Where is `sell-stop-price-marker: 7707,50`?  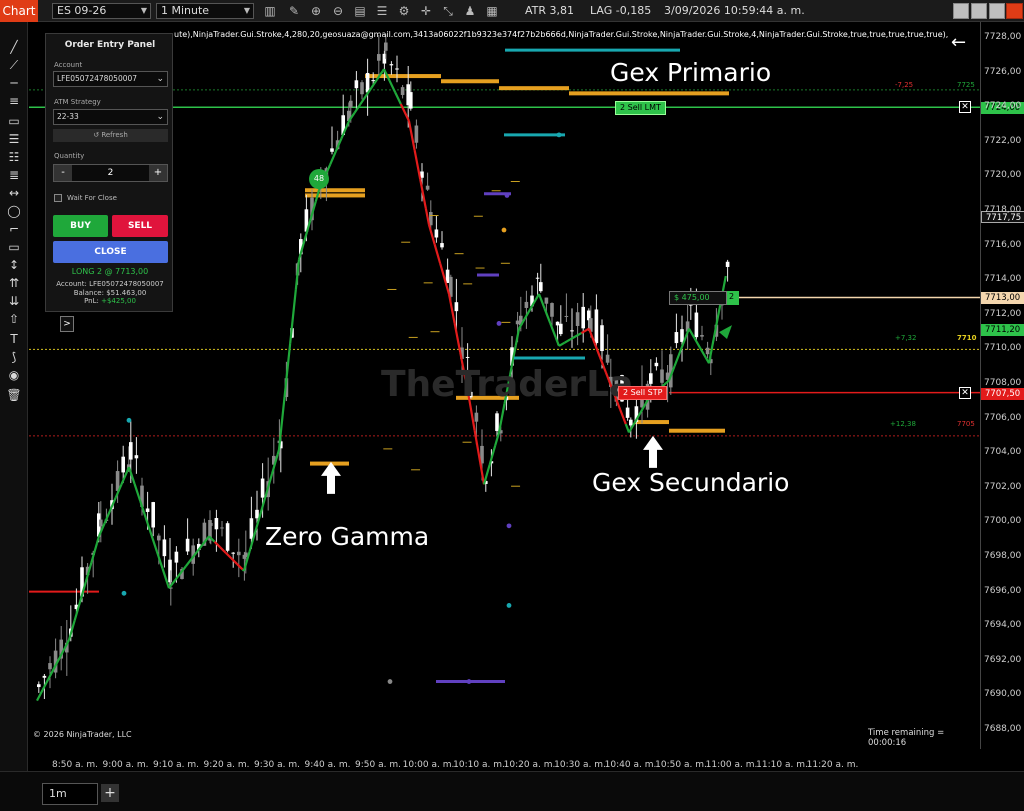
sell-stop-price-marker: 7707,50 is located at coordinates (1002, 394).